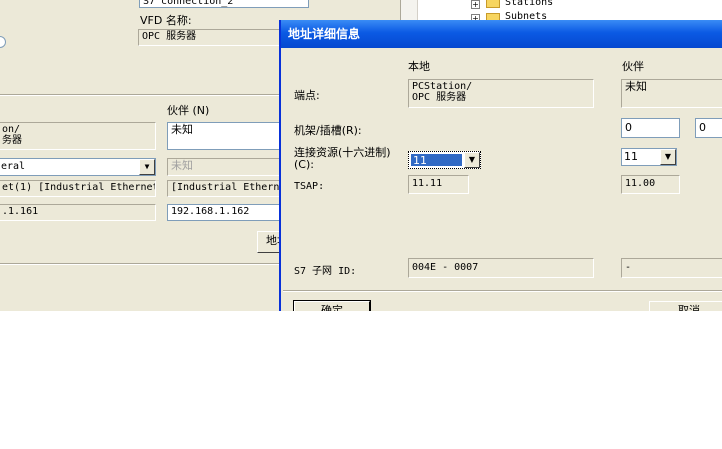  Describe the element at coordinates (631, 156) in the screenshot. I see `partner-resource-value: 11` at that location.